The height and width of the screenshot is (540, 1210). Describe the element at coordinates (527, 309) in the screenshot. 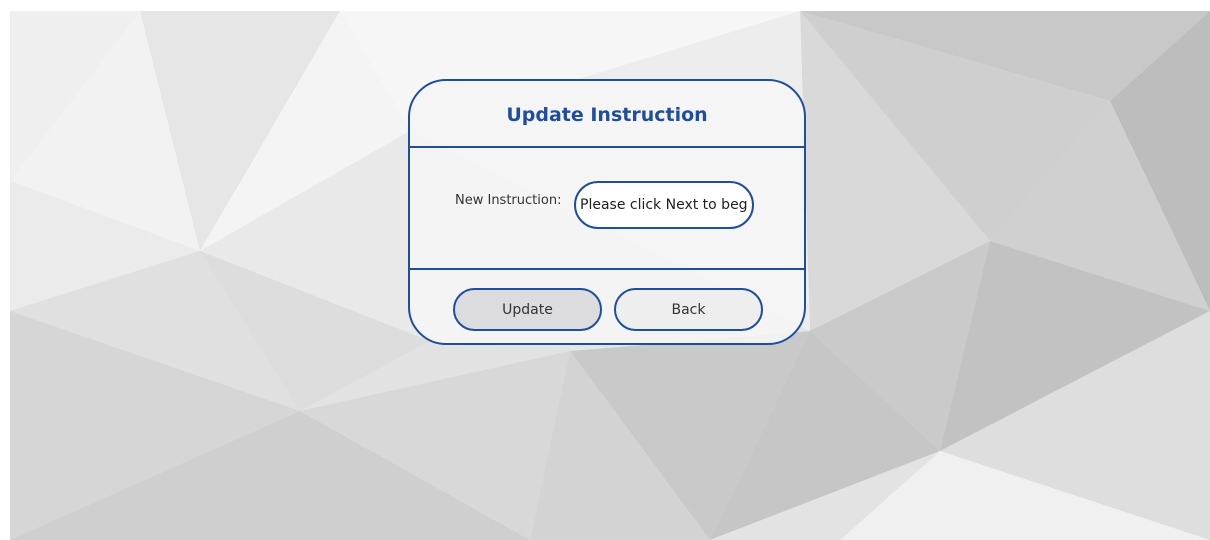

I see `update-button: Update` at that location.